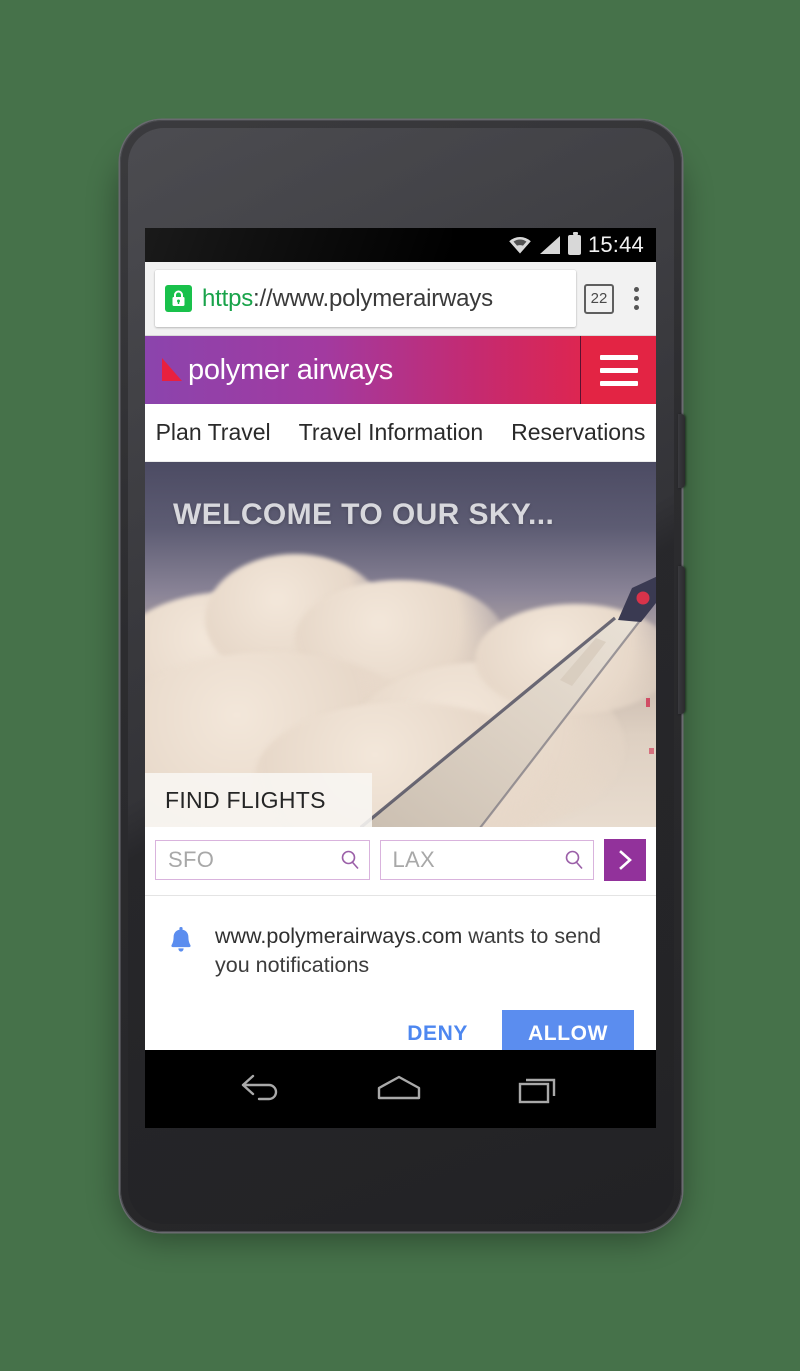  I want to click on polymer-airways-triangle-logo-icon, so click(172, 370).